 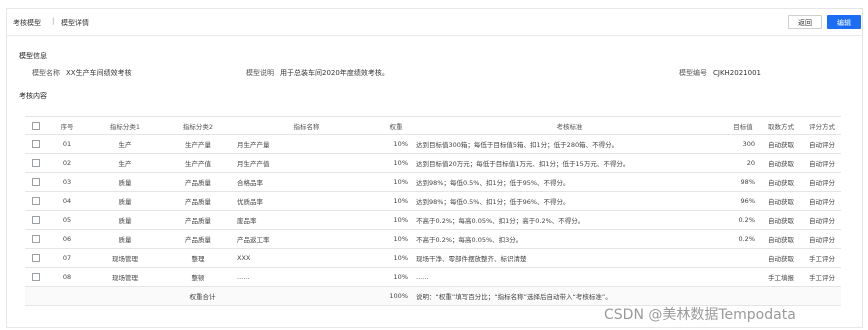 What do you see at coordinates (434, 22) in the screenshot?
I see `top-bar: 考核模型 | 模型详情 返回 编辑` at bounding box center [434, 22].